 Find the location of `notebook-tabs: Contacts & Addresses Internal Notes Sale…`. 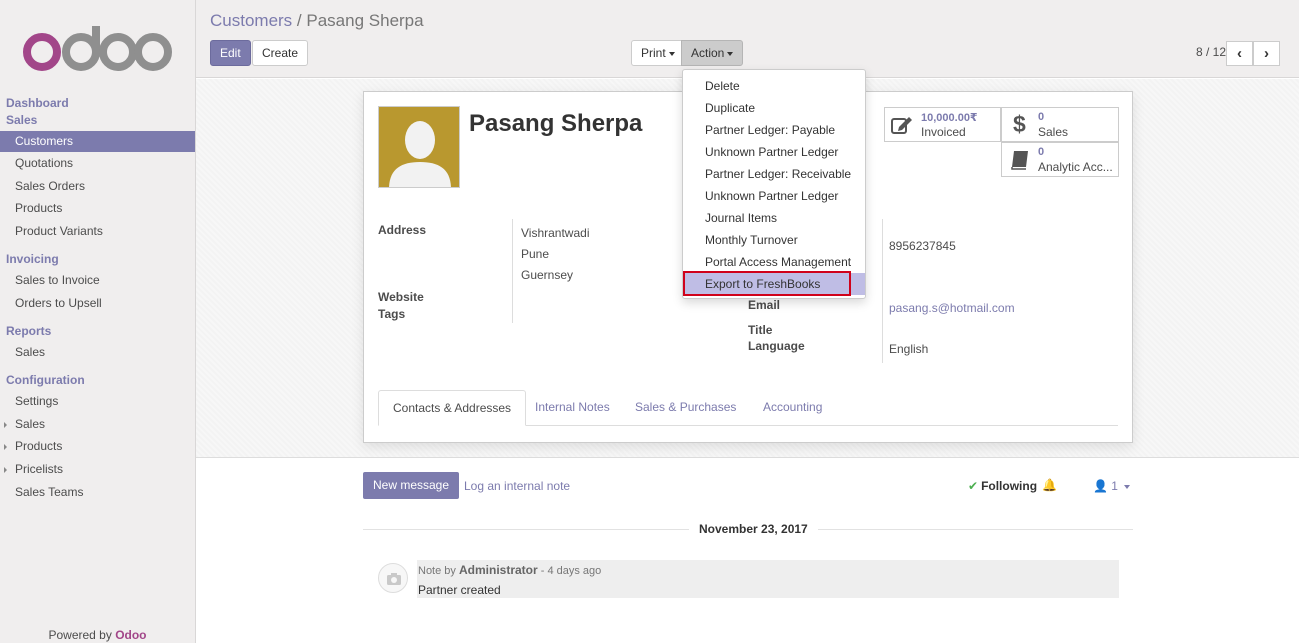

notebook-tabs: Contacts & Addresses Internal Notes Sale… is located at coordinates (748, 408).